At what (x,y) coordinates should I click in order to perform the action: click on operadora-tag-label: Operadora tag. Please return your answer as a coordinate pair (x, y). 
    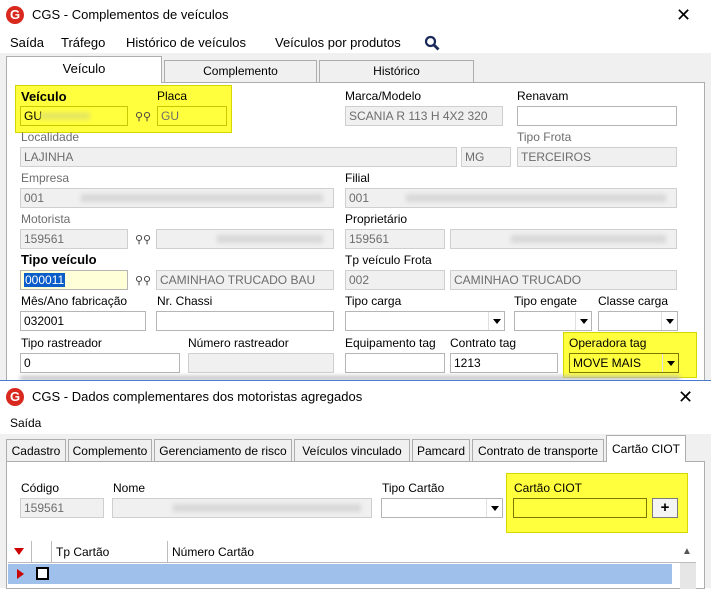
    Looking at the image, I should click on (608, 343).